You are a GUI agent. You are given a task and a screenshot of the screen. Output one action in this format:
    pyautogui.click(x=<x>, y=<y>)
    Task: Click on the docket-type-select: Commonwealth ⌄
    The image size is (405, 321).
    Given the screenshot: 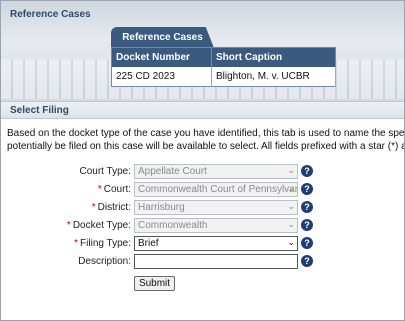 What is the action you would take?
    pyautogui.click(x=216, y=225)
    